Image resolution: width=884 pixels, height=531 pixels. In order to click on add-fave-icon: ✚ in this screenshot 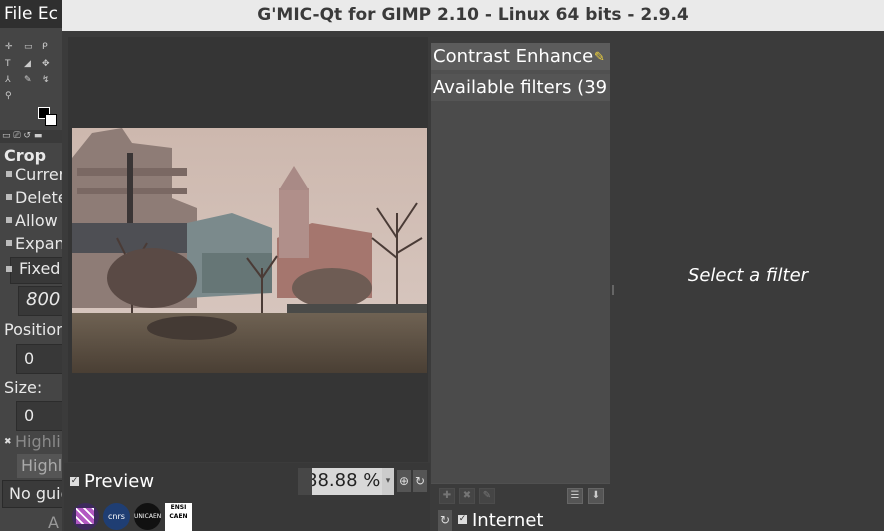, I will do `click(447, 496)`.